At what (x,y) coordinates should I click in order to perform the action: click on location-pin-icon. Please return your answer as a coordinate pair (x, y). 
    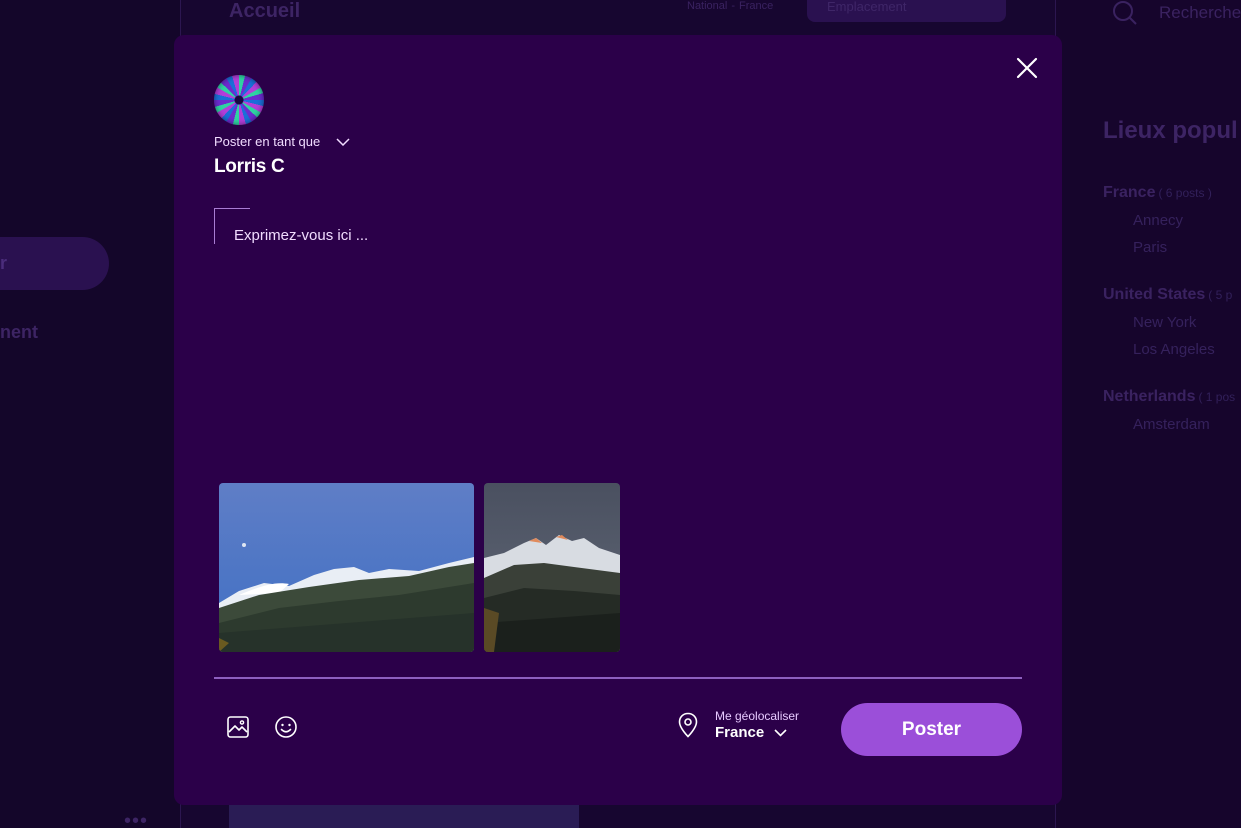
    Looking at the image, I should click on (688, 725).